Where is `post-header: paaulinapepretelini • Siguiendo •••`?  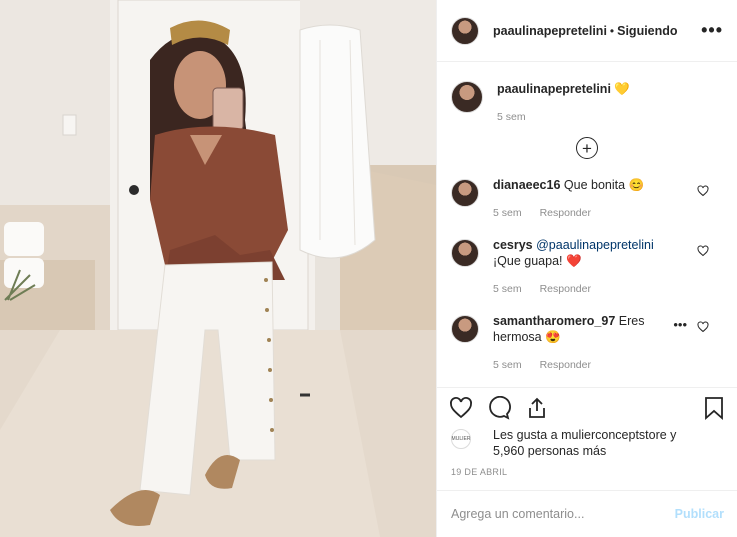
post-header: paaulinapepretelini • Siguiendo ••• is located at coordinates (587, 31).